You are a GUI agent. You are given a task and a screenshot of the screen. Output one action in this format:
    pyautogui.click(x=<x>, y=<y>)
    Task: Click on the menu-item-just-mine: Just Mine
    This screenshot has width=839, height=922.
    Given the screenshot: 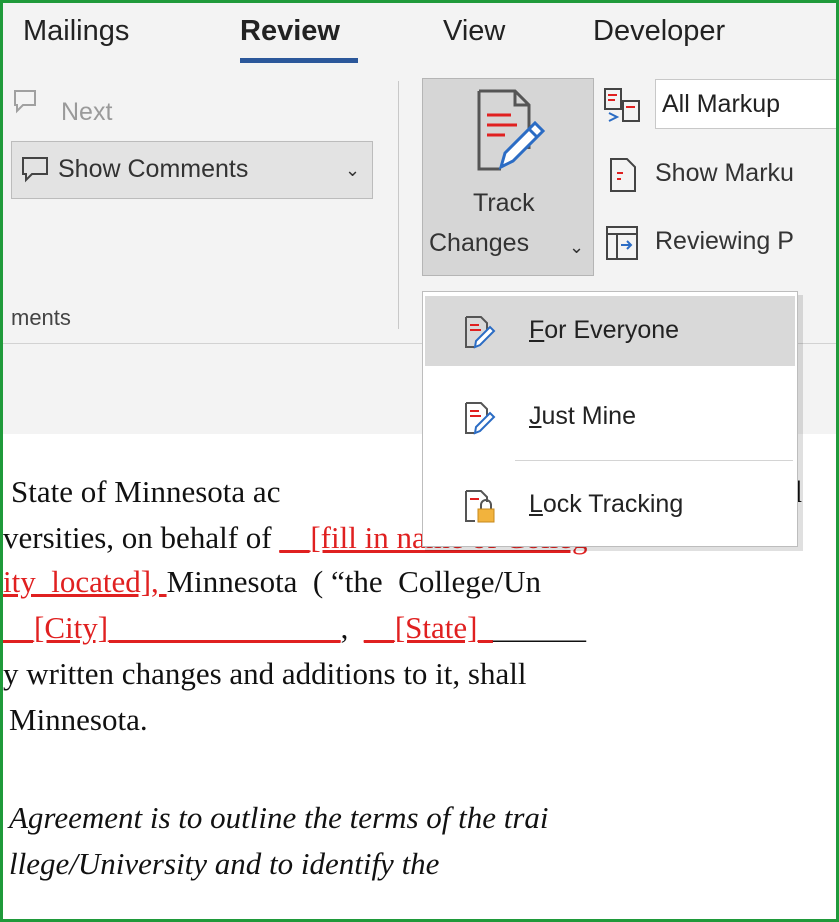 What is the action you would take?
    pyautogui.click(x=610, y=417)
    